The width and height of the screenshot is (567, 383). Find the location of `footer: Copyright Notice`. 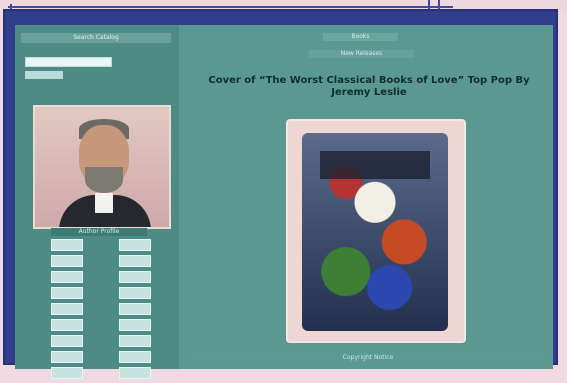

footer: Copyright Notice is located at coordinates (368, 358).